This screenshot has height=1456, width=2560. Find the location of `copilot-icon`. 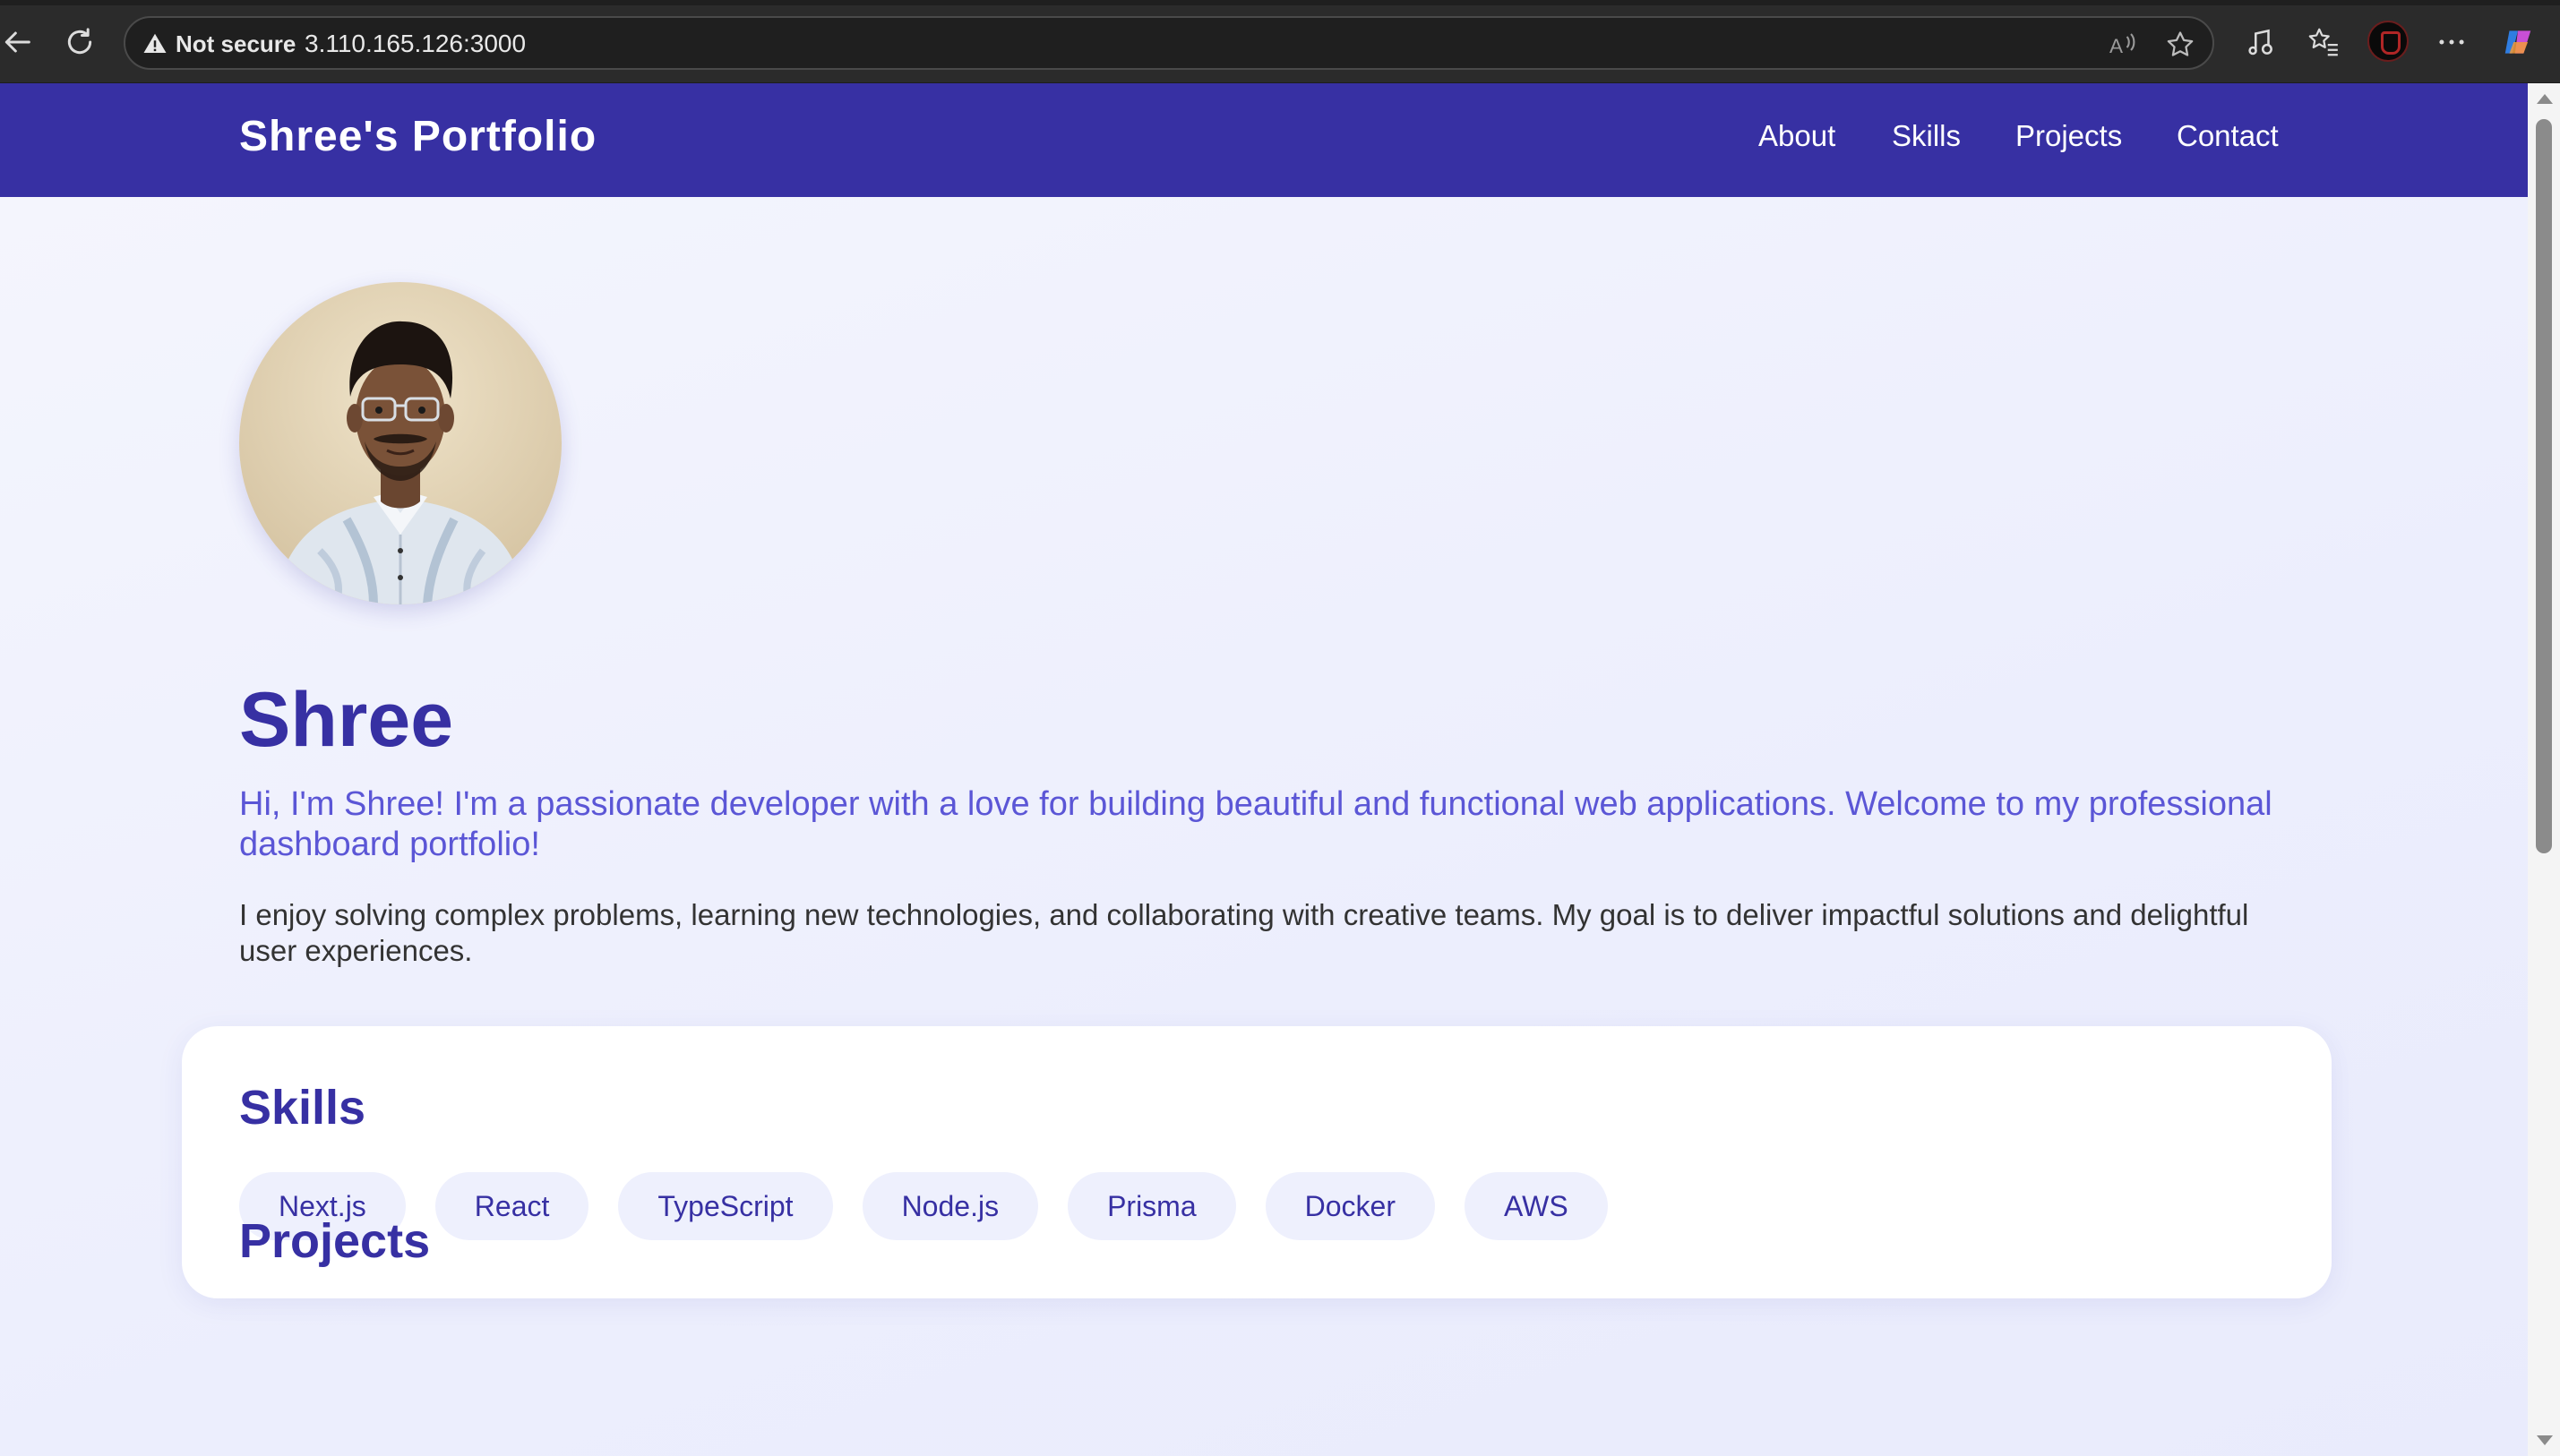

copilot-icon is located at coordinates (2517, 42).